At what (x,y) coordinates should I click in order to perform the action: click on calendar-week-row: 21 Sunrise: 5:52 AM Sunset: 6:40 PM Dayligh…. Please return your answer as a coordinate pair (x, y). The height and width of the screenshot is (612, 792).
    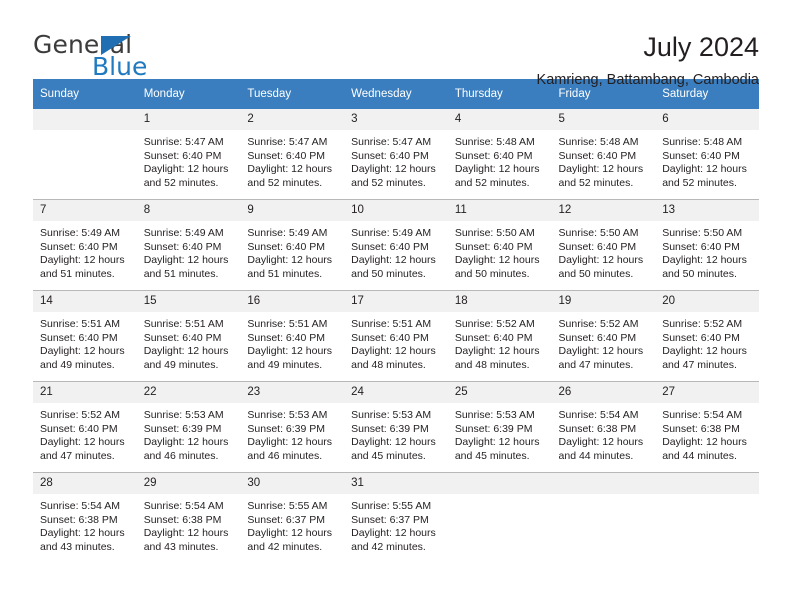
    Looking at the image, I should click on (396, 427).